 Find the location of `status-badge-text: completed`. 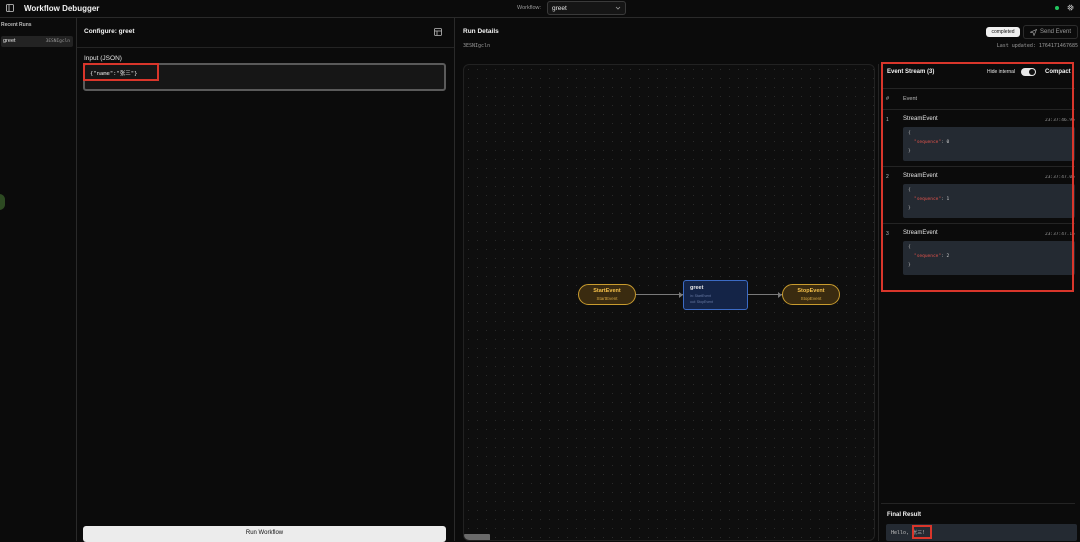

status-badge-text: completed is located at coordinates (1003, 32).